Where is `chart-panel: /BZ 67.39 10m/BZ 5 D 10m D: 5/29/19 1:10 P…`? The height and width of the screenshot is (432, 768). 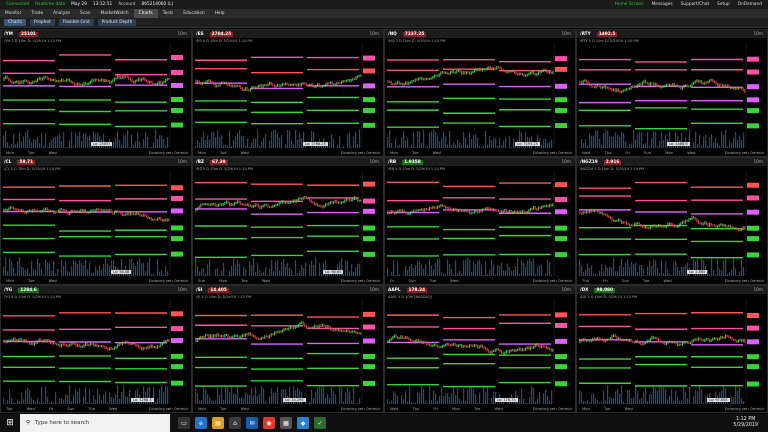
chart-panel: /BZ 67.39 10m/BZ 5 D 10m D: 5/29/19 1:10 P… is located at coordinates (288, 221).